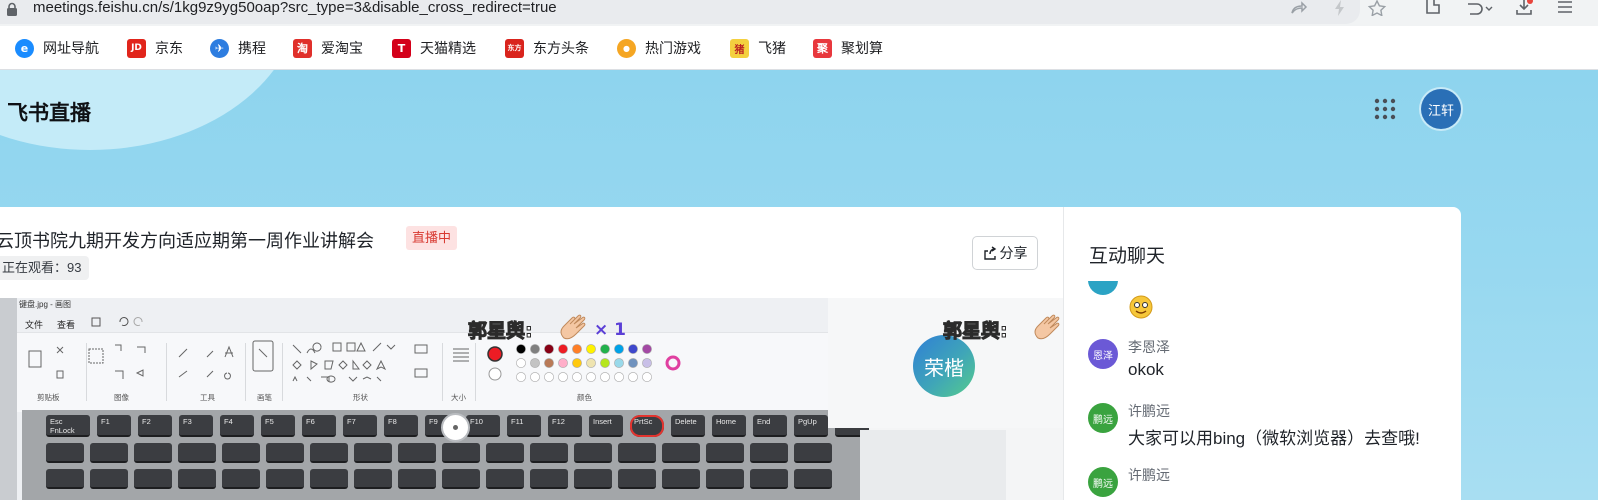 This screenshot has width=1598, height=500. Describe the element at coordinates (1127, 256) in the screenshot. I see `chat-title: 互动聊天` at that location.